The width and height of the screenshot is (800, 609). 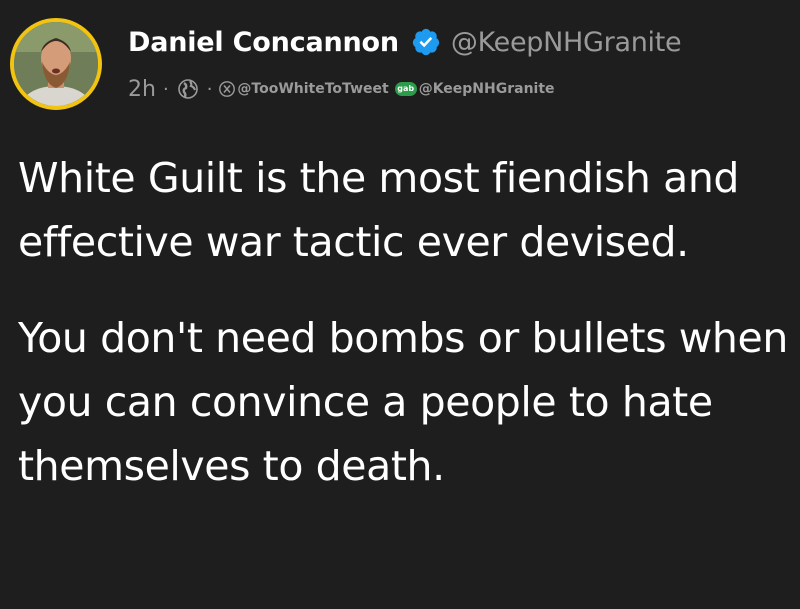 What do you see at coordinates (405, 42) in the screenshot?
I see `author-row: Daniel Concannon @KeepNHGranite` at bounding box center [405, 42].